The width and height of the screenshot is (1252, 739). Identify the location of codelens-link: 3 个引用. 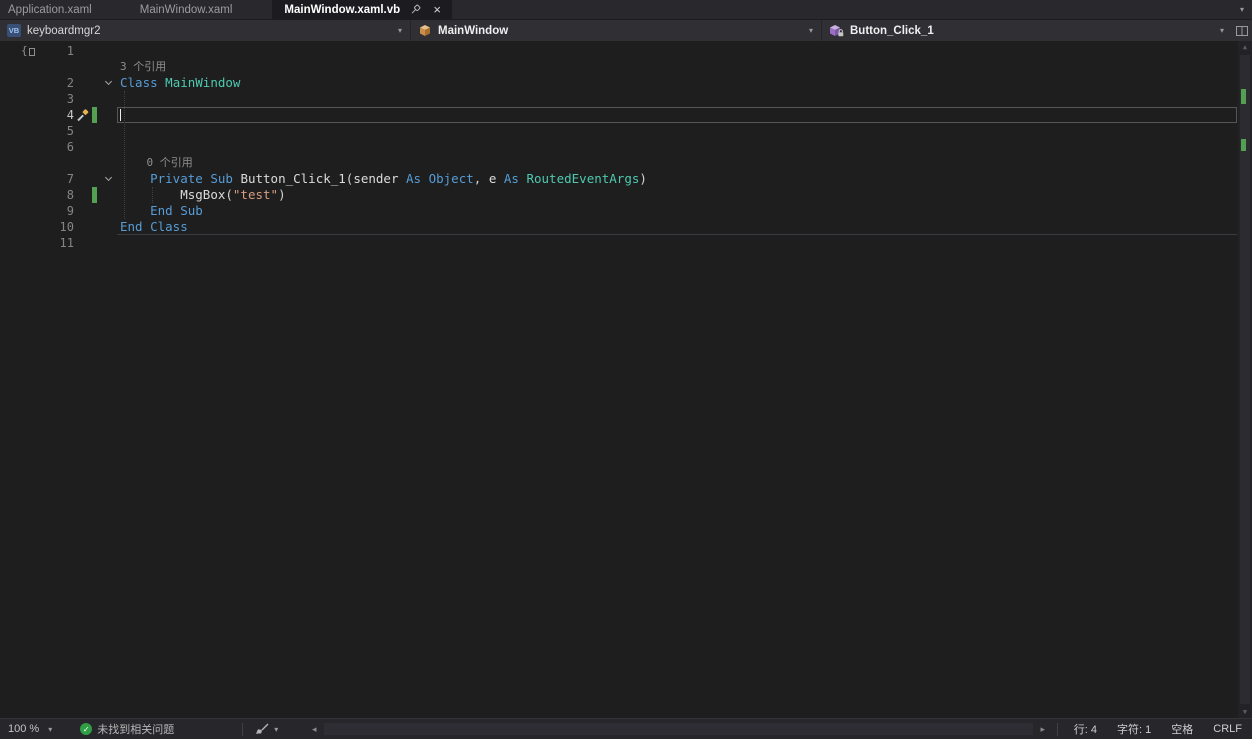
(678, 67).